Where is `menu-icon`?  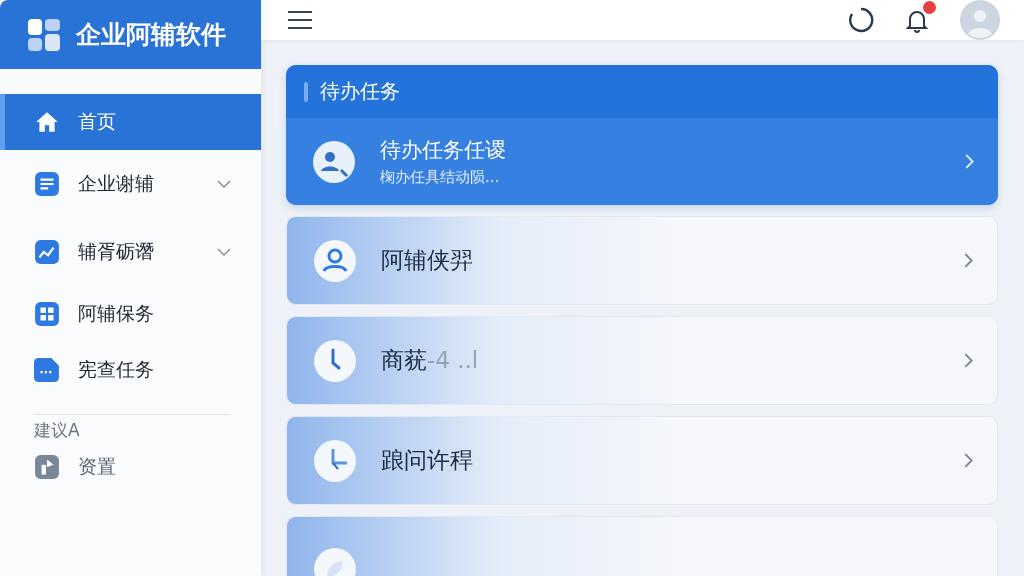
menu-icon is located at coordinates (300, 20).